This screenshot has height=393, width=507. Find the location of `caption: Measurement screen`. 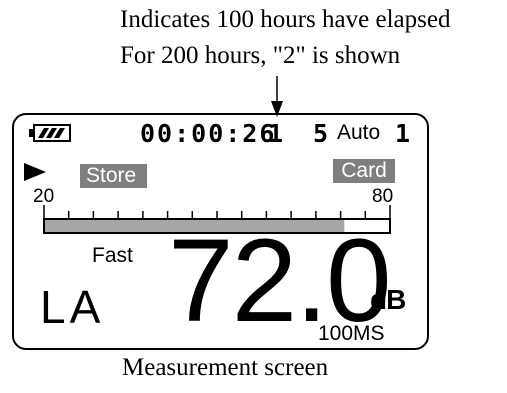

caption: Measurement screen is located at coordinates (225, 367).